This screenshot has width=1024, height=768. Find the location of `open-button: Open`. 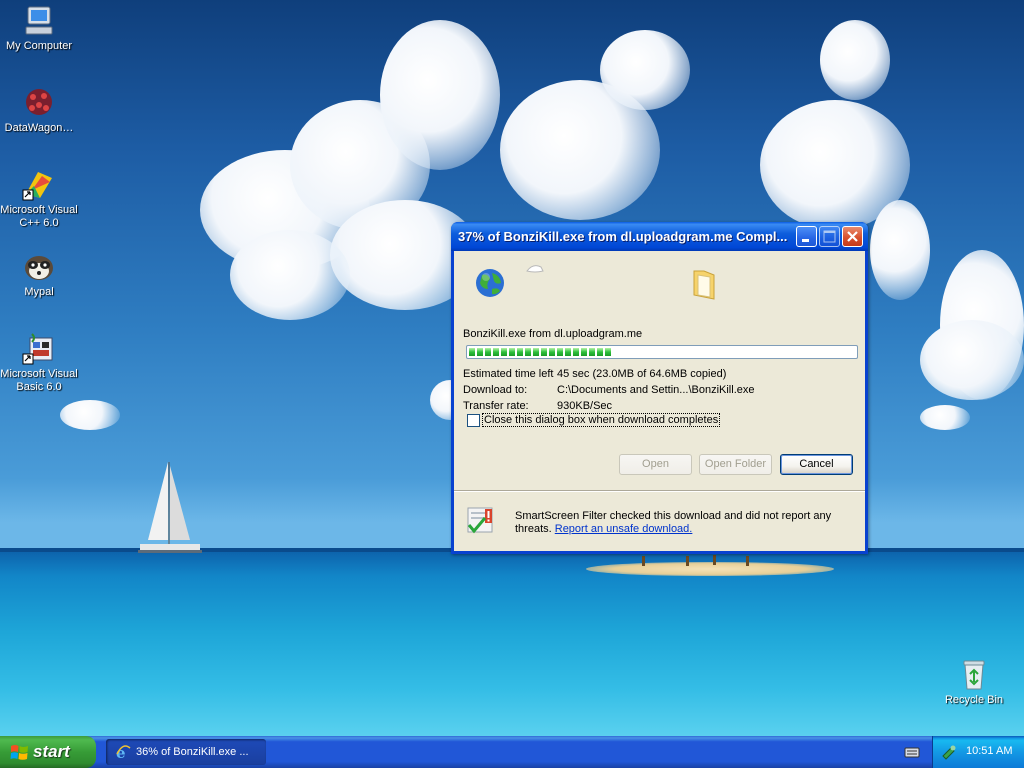

open-button: Open is located at coordinates (655, 464).